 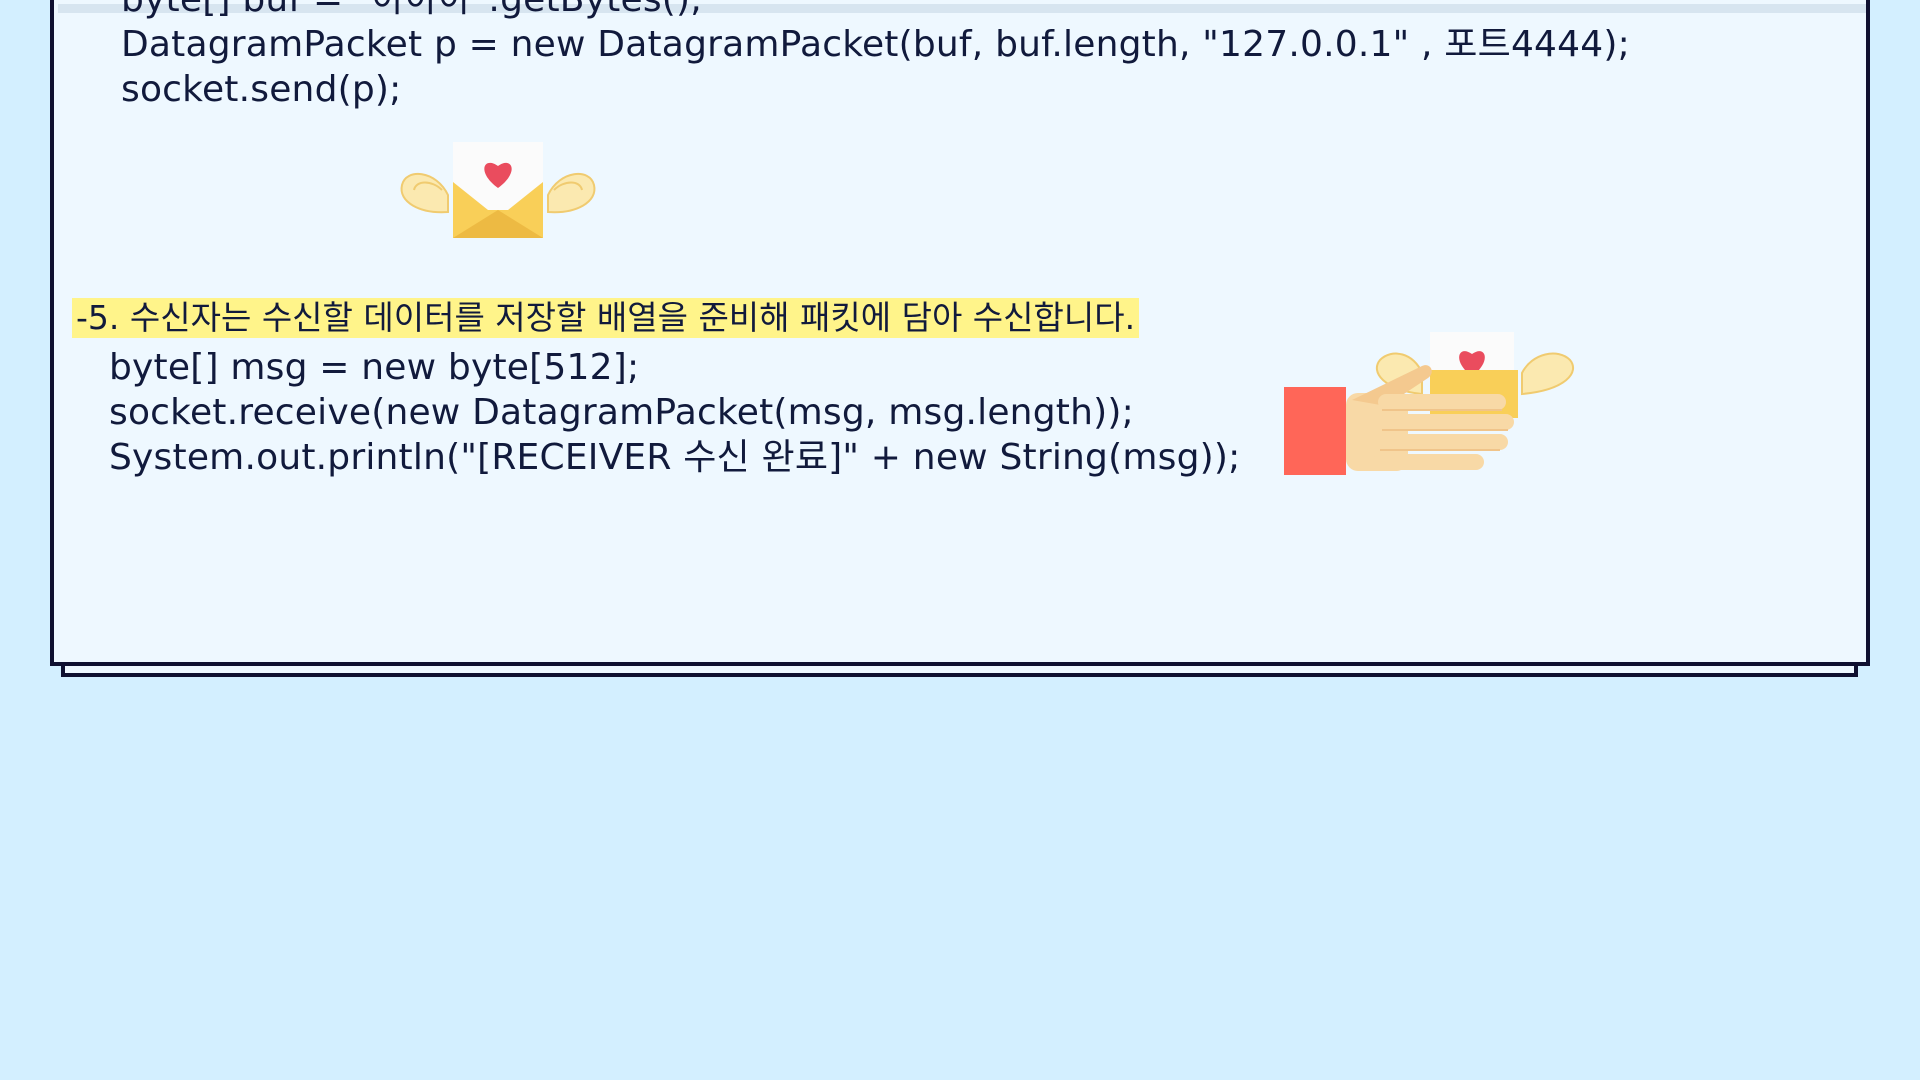 What do you see at coordinates (1429, 403) in the screenshot?
I see `hand-holding-winged-love-letter-icon` at bounding box center [1429, 403].